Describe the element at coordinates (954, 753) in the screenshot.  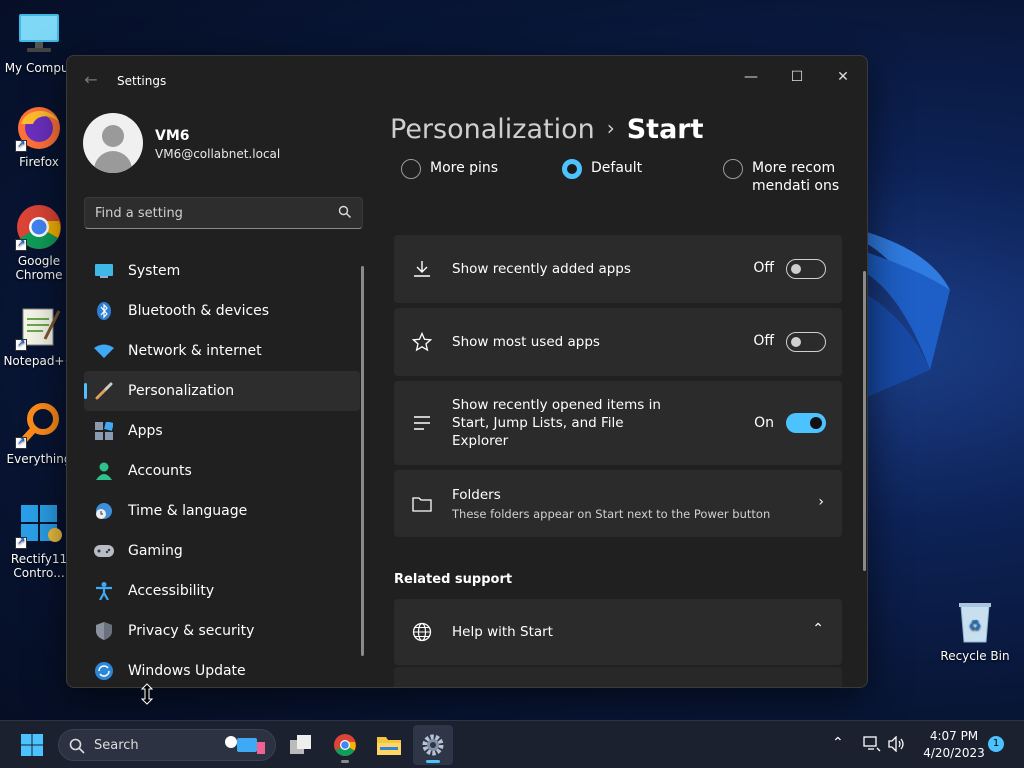
I see `clock-date: 4/20/2023` at that location.